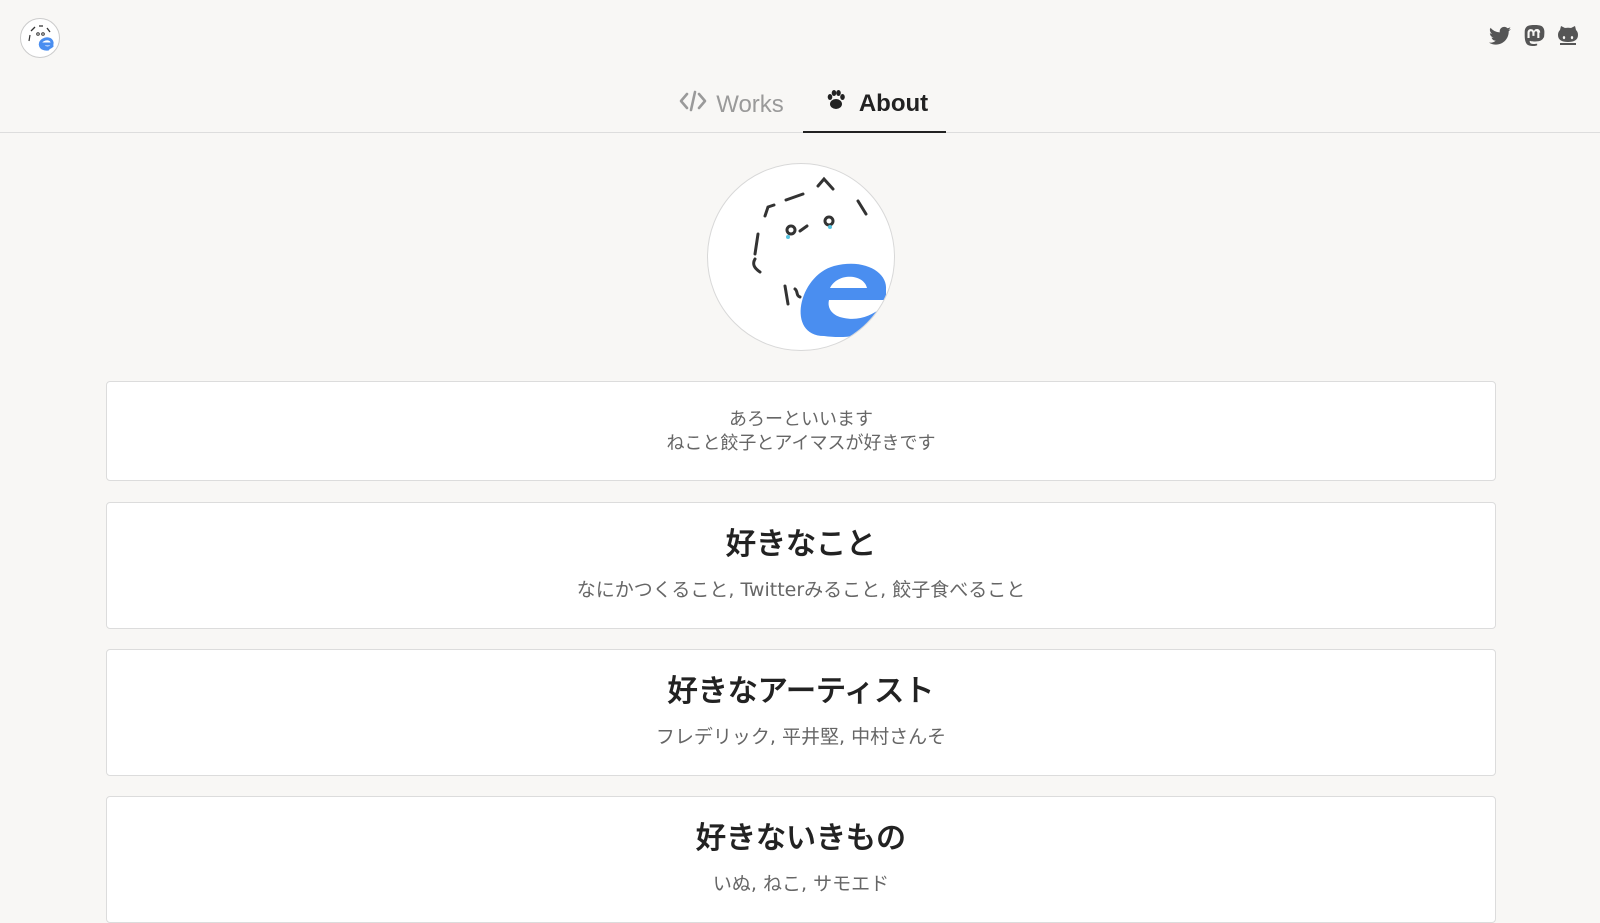 Image resolution: width=1600 pixels, height=923 pixels. I want to click on intro-card: あろーといいます ねこと餃子とアイマスが好きです, so click(801, 431).